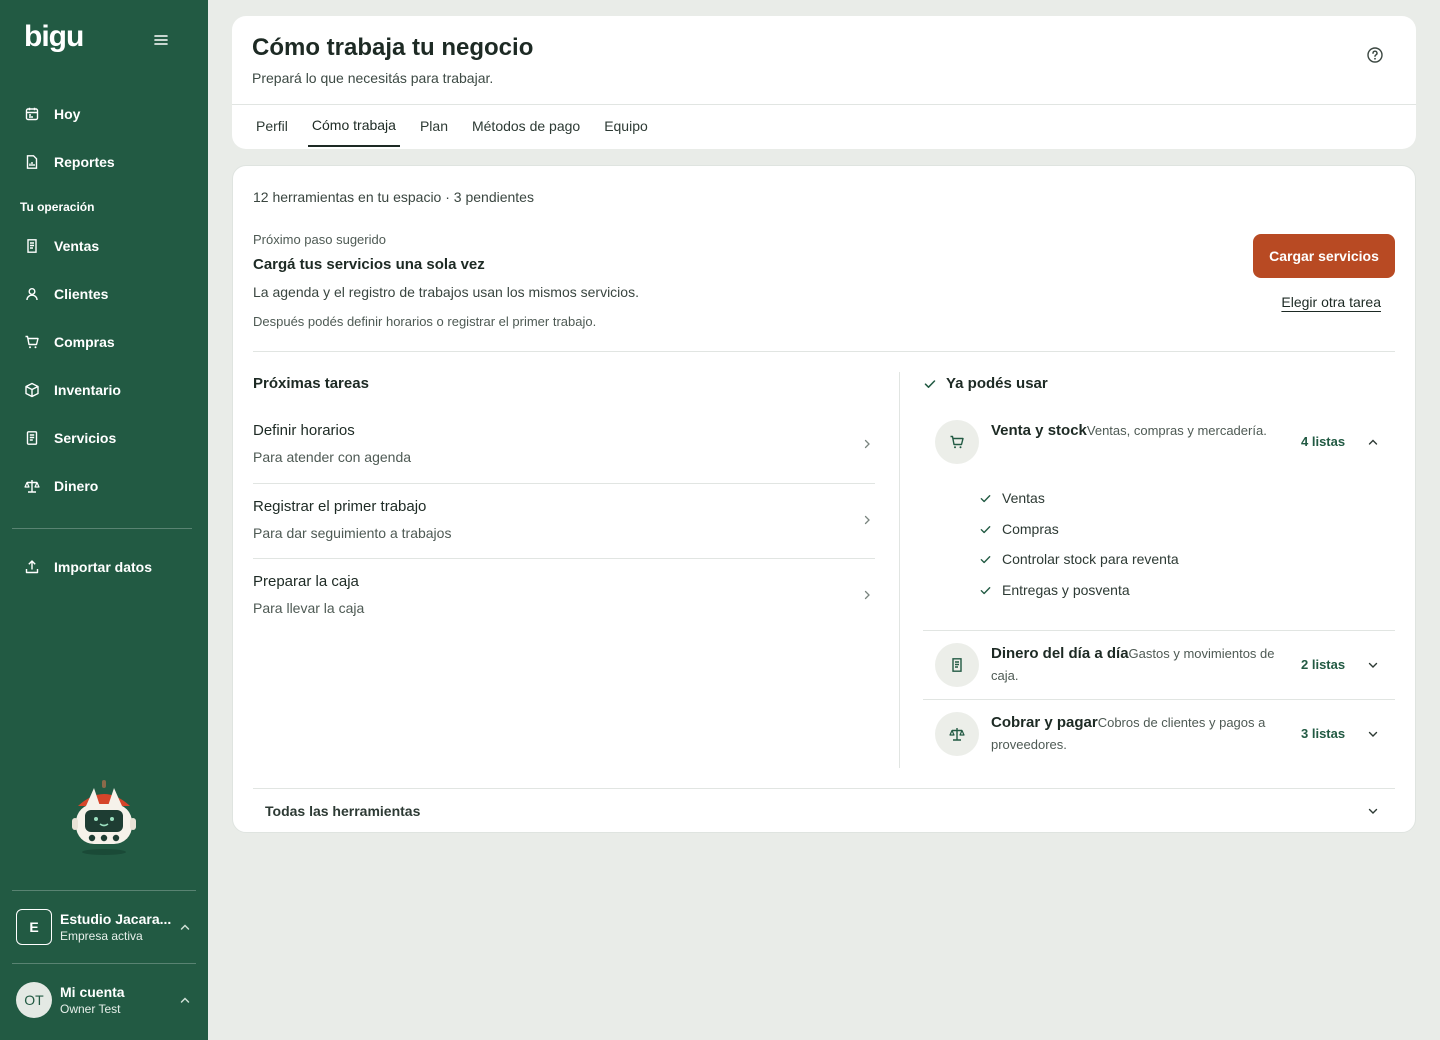 This screenshot has width=1440, height=1040. What do you see at coordinates (32, 342) in the screenshot?
I see `cart-icon` at bounding box center [32, 342].